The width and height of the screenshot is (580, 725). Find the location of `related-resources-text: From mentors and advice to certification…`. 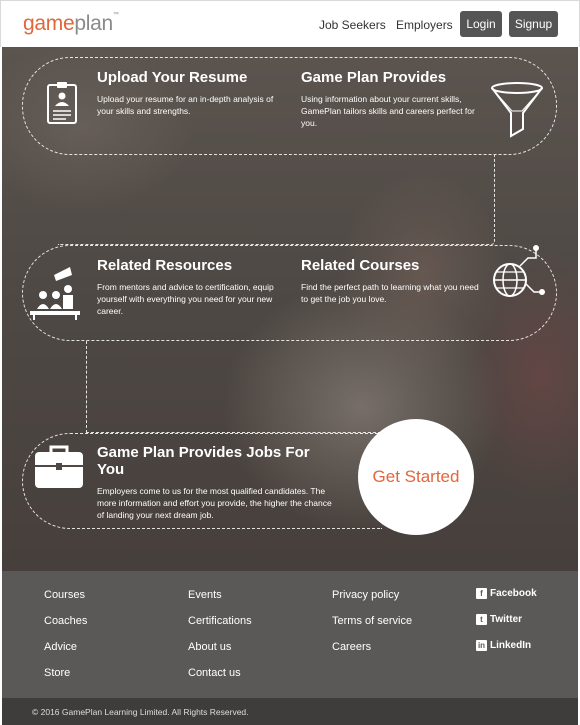

related-resources-text: From mentors and advice to certification… is located at coordinates (185, 299).